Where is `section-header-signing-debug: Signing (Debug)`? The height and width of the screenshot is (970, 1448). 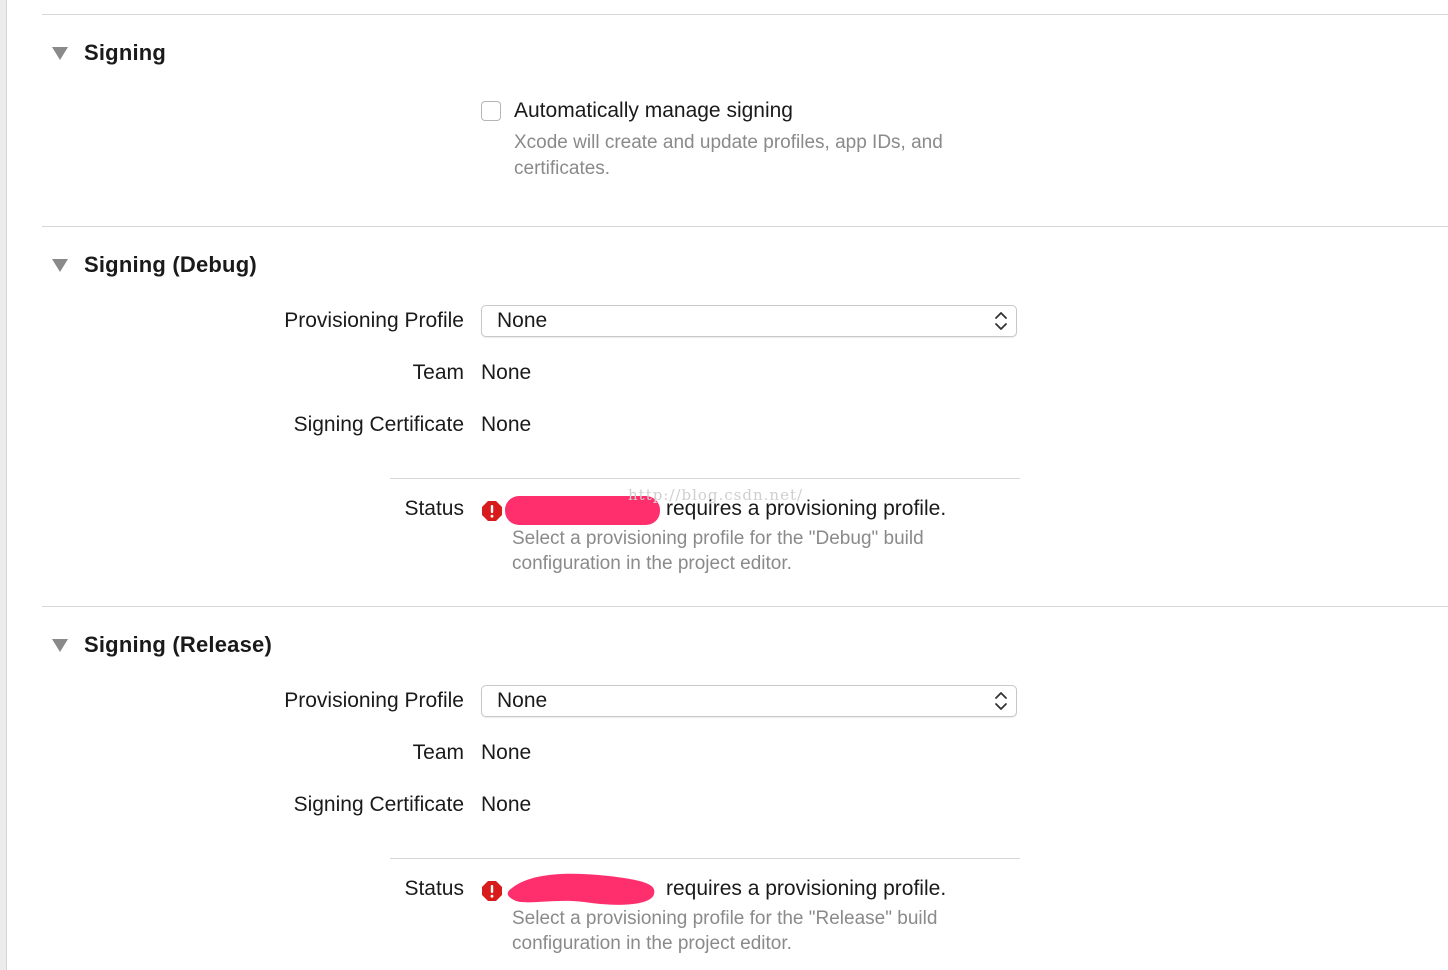
section-header-signing-debug: Signing (Debug) is located at coordinates (154, 265).